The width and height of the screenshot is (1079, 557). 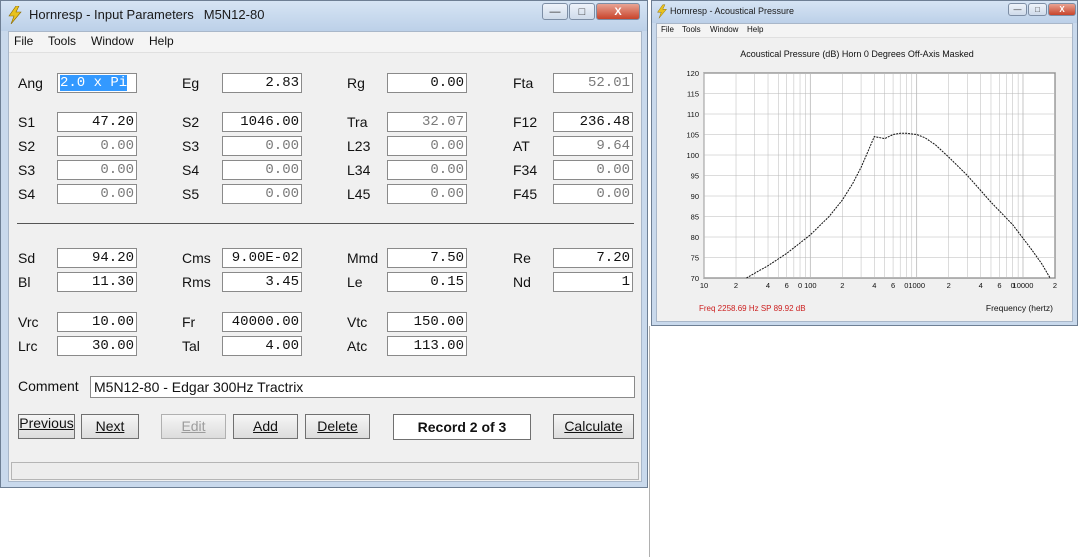 I want to click on bl-field: 11.30, so click(x=97, y=282).